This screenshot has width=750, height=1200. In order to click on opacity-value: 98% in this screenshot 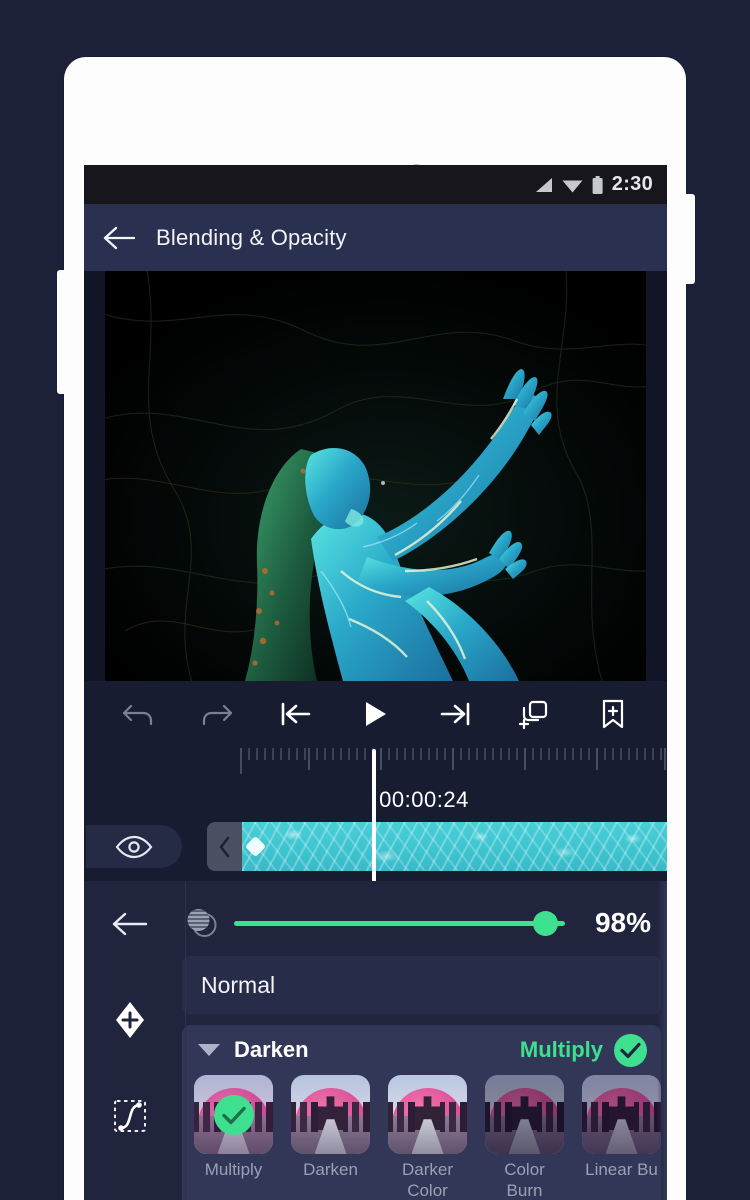, I will do `click(622, 922)`.